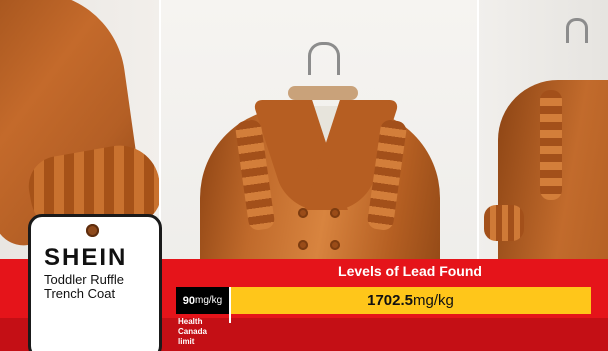 The image size is (608, 351). I want to click on coat-back-cuff, so click(504, 223).